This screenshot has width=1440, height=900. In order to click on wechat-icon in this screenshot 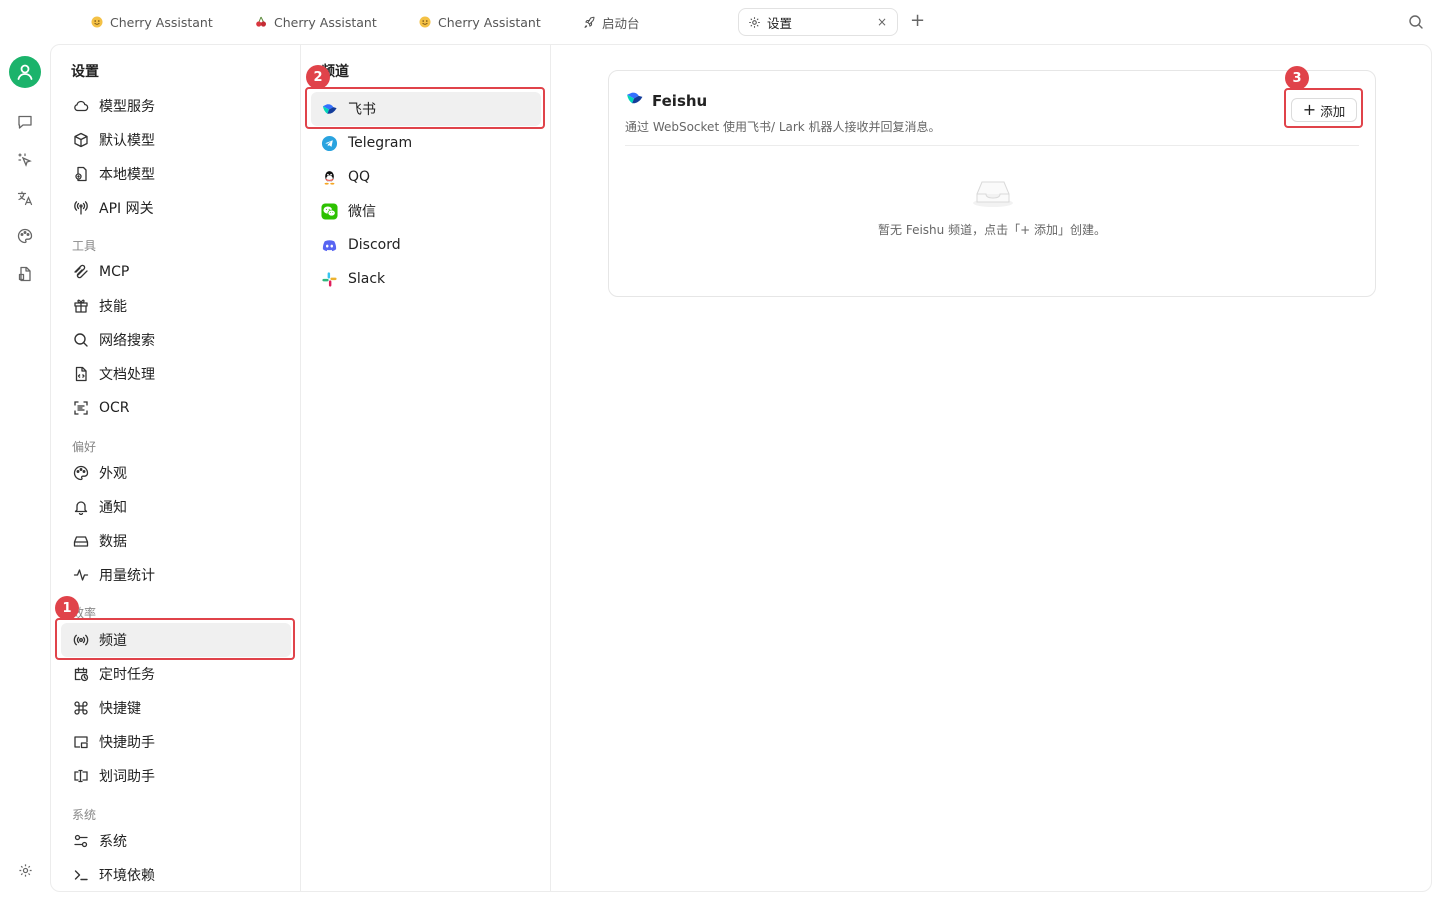, I will do `click(329, 211)`.